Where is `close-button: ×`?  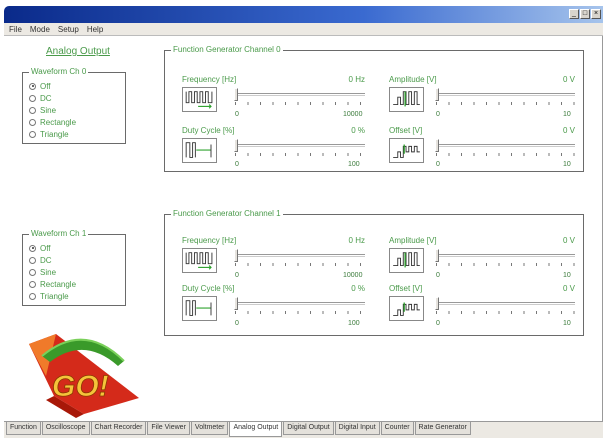
close-button: × is located at coordinates (596, 14).